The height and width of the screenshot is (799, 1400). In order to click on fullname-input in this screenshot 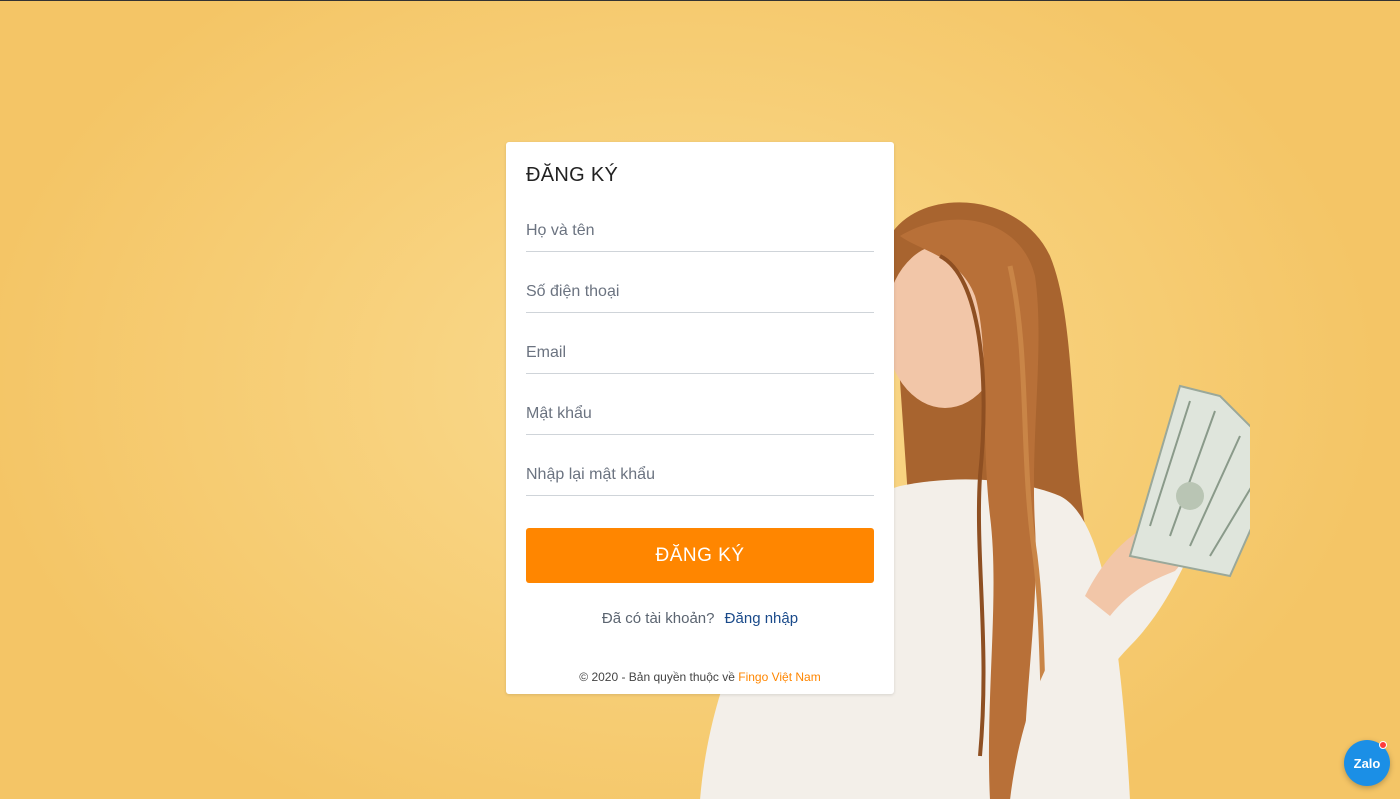, I will do `click(700, 231)`.